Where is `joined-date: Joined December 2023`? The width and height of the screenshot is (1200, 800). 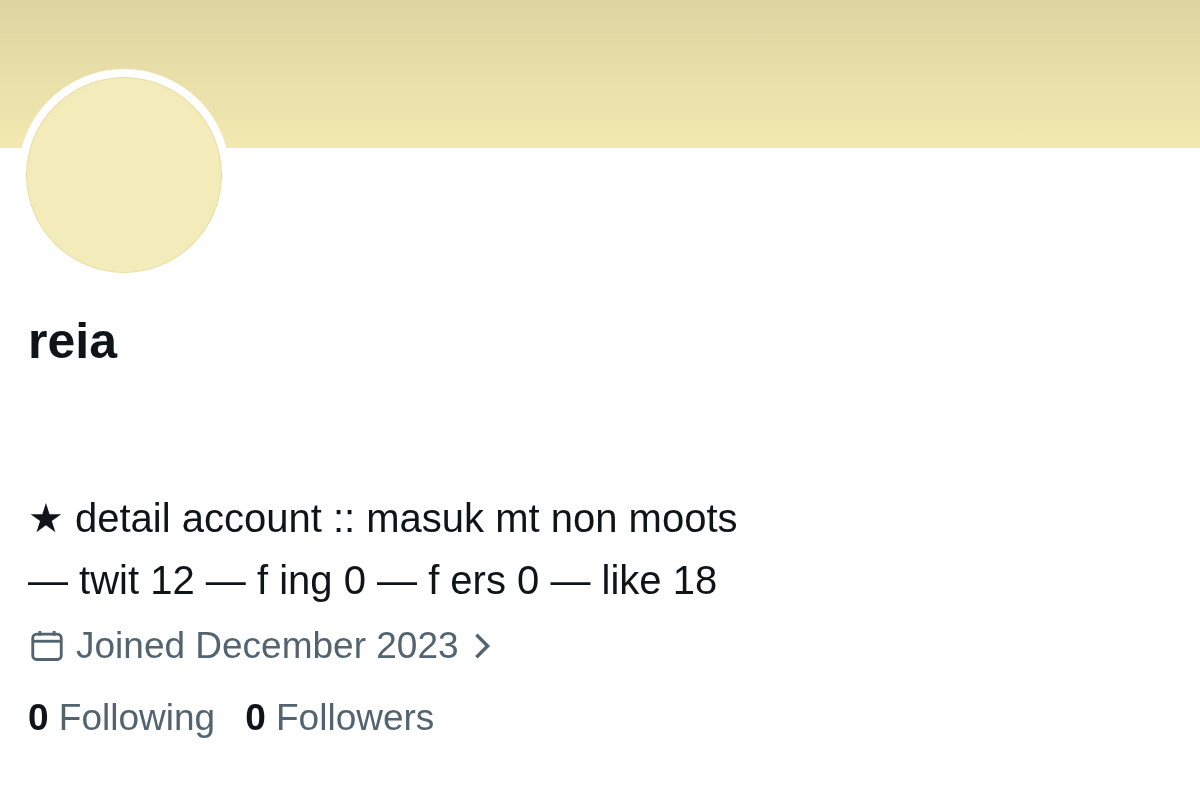
joined-date: Joined December 2023 is located at coordinates (267, 646).